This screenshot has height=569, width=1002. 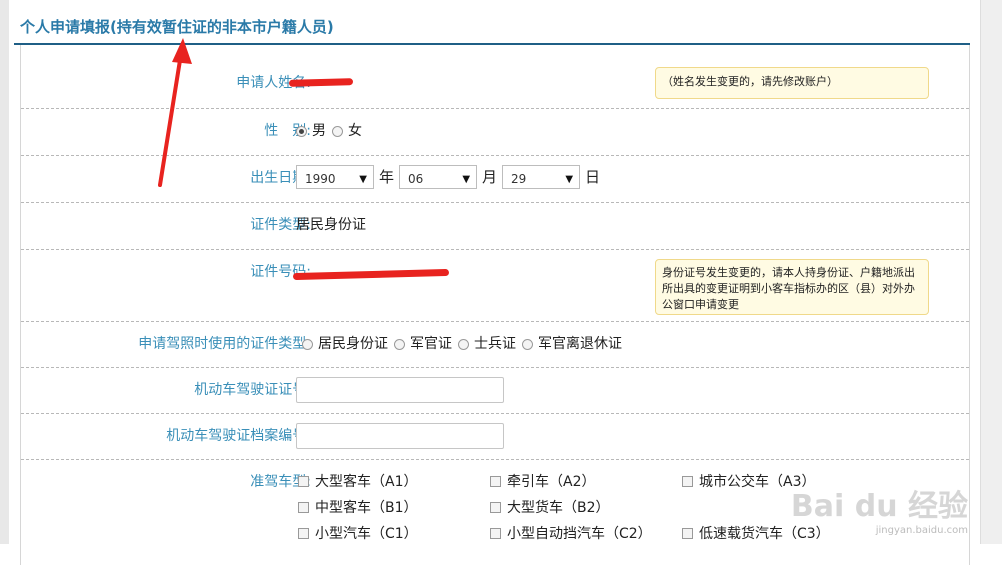 I want to click on row-license-file-number: 机动车驾驶证档案编号:, so click(x=495, y=436).